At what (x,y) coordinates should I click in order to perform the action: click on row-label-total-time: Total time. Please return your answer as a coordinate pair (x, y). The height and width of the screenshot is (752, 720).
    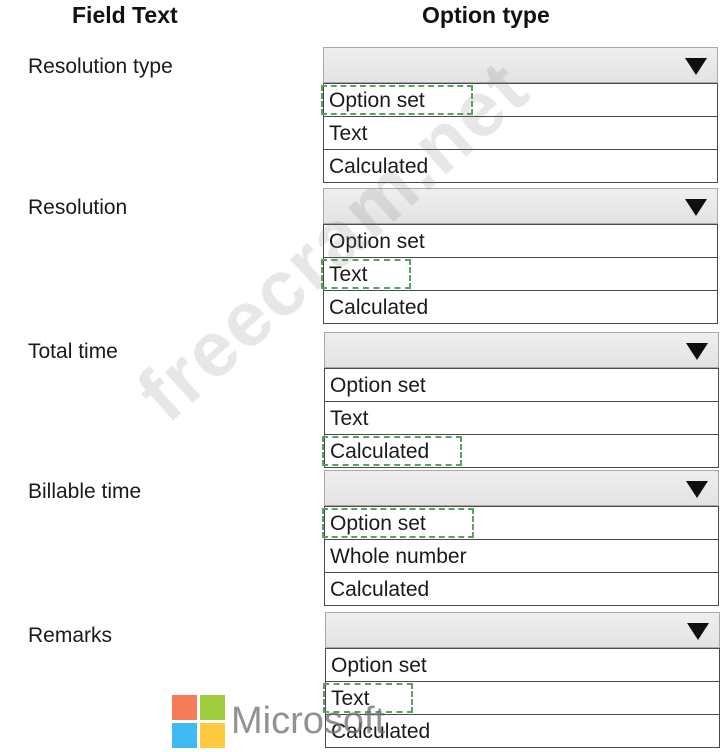
    Looking at the image, I should click on (73, 351).